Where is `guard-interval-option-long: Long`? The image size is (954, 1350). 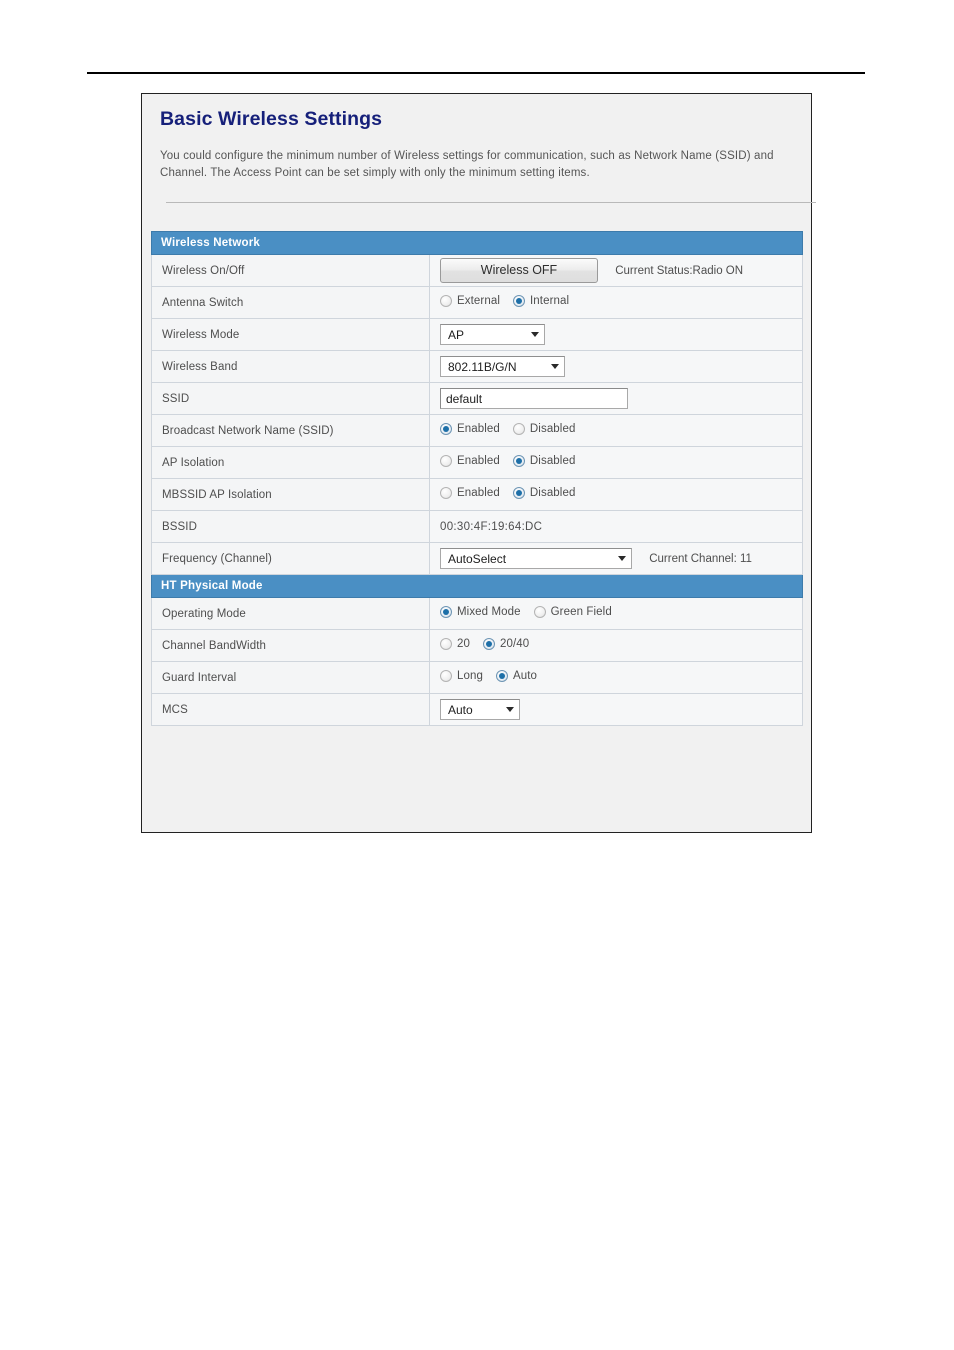 guard-interval-option-long: Long is located at coordinates (461, 676).